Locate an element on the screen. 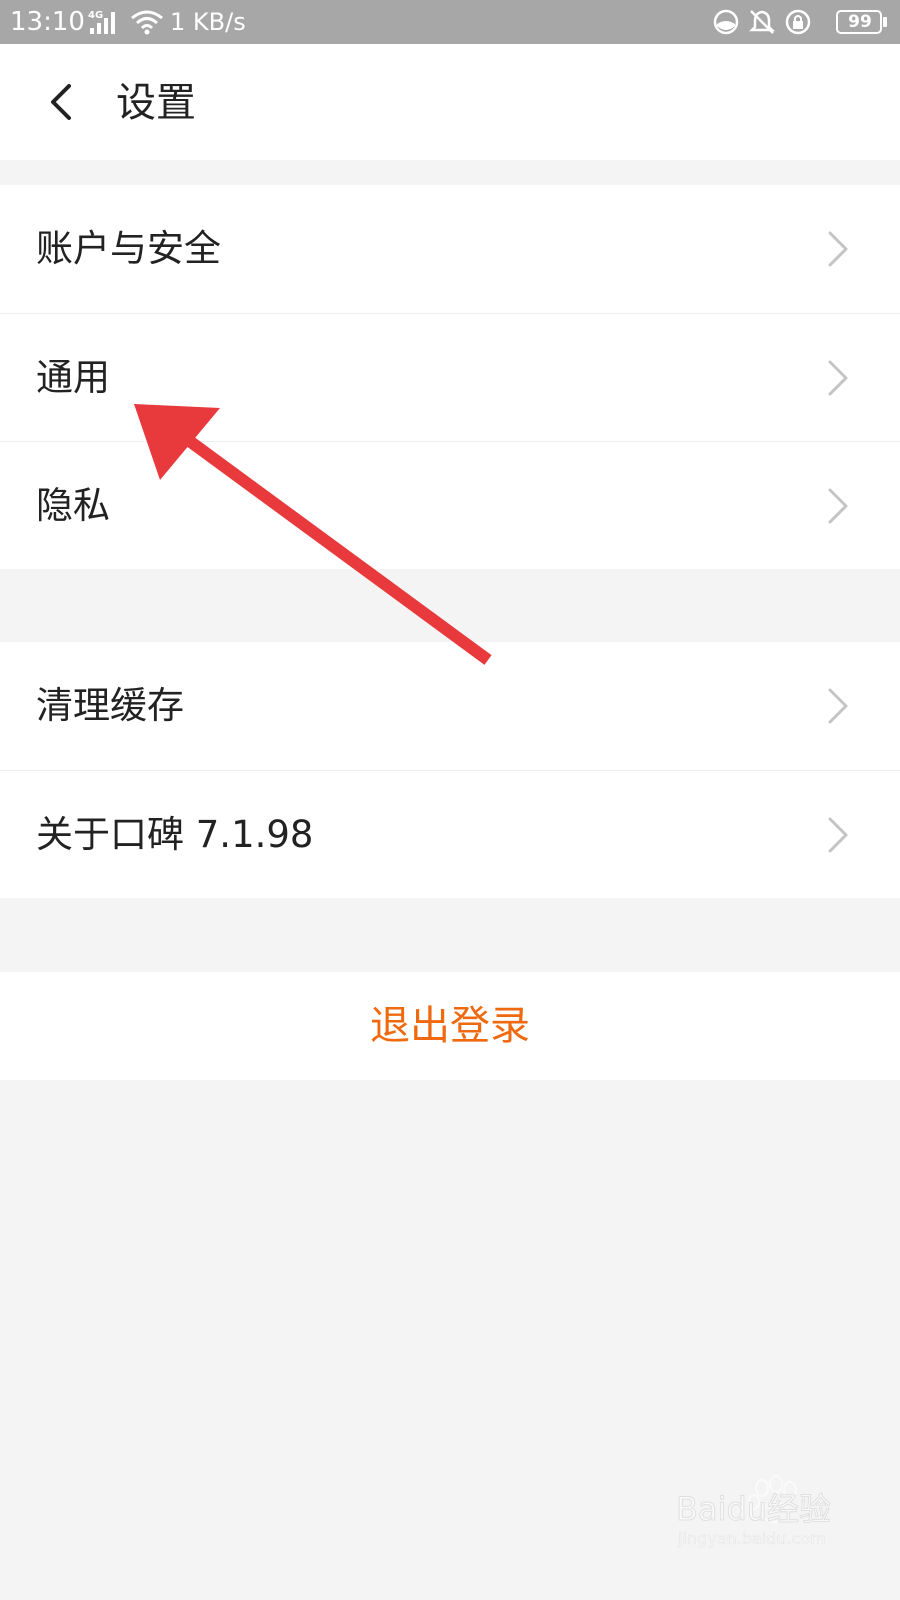  rotation-lock-icon is located at coordinates (798, 22).